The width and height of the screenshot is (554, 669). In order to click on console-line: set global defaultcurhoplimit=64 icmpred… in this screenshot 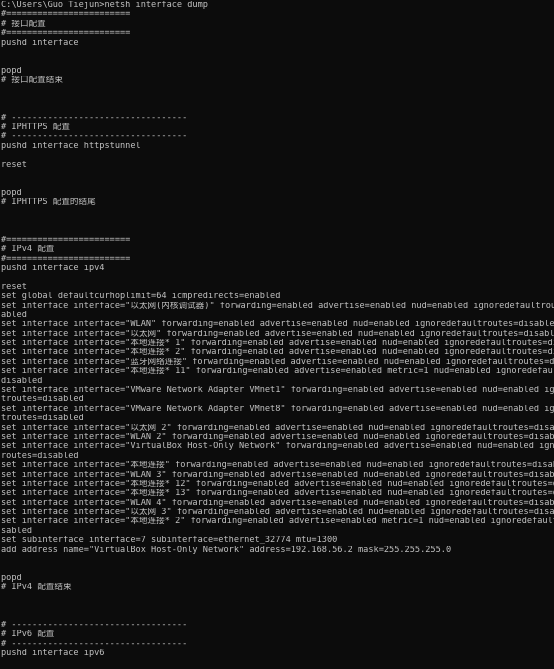, I will do `click(141, 297)`.